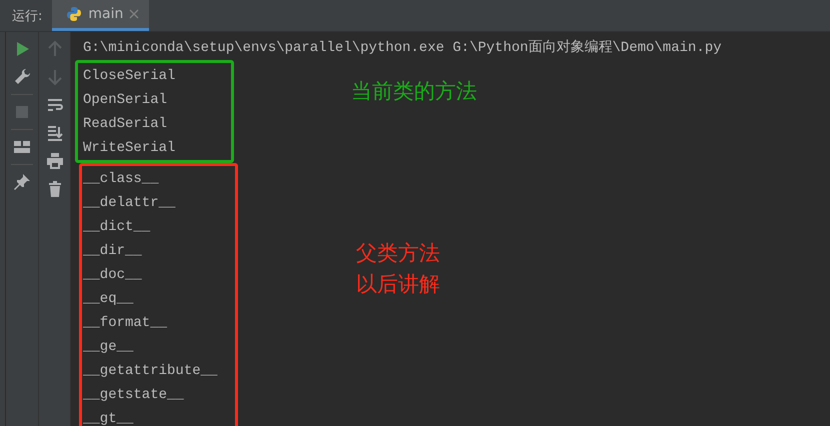 This screenshot has height=426, width=830. What do you see at coordinates (129, 203) in the screenshot?
I see `output-line: __delattr__` at bounding box center [129, 203].